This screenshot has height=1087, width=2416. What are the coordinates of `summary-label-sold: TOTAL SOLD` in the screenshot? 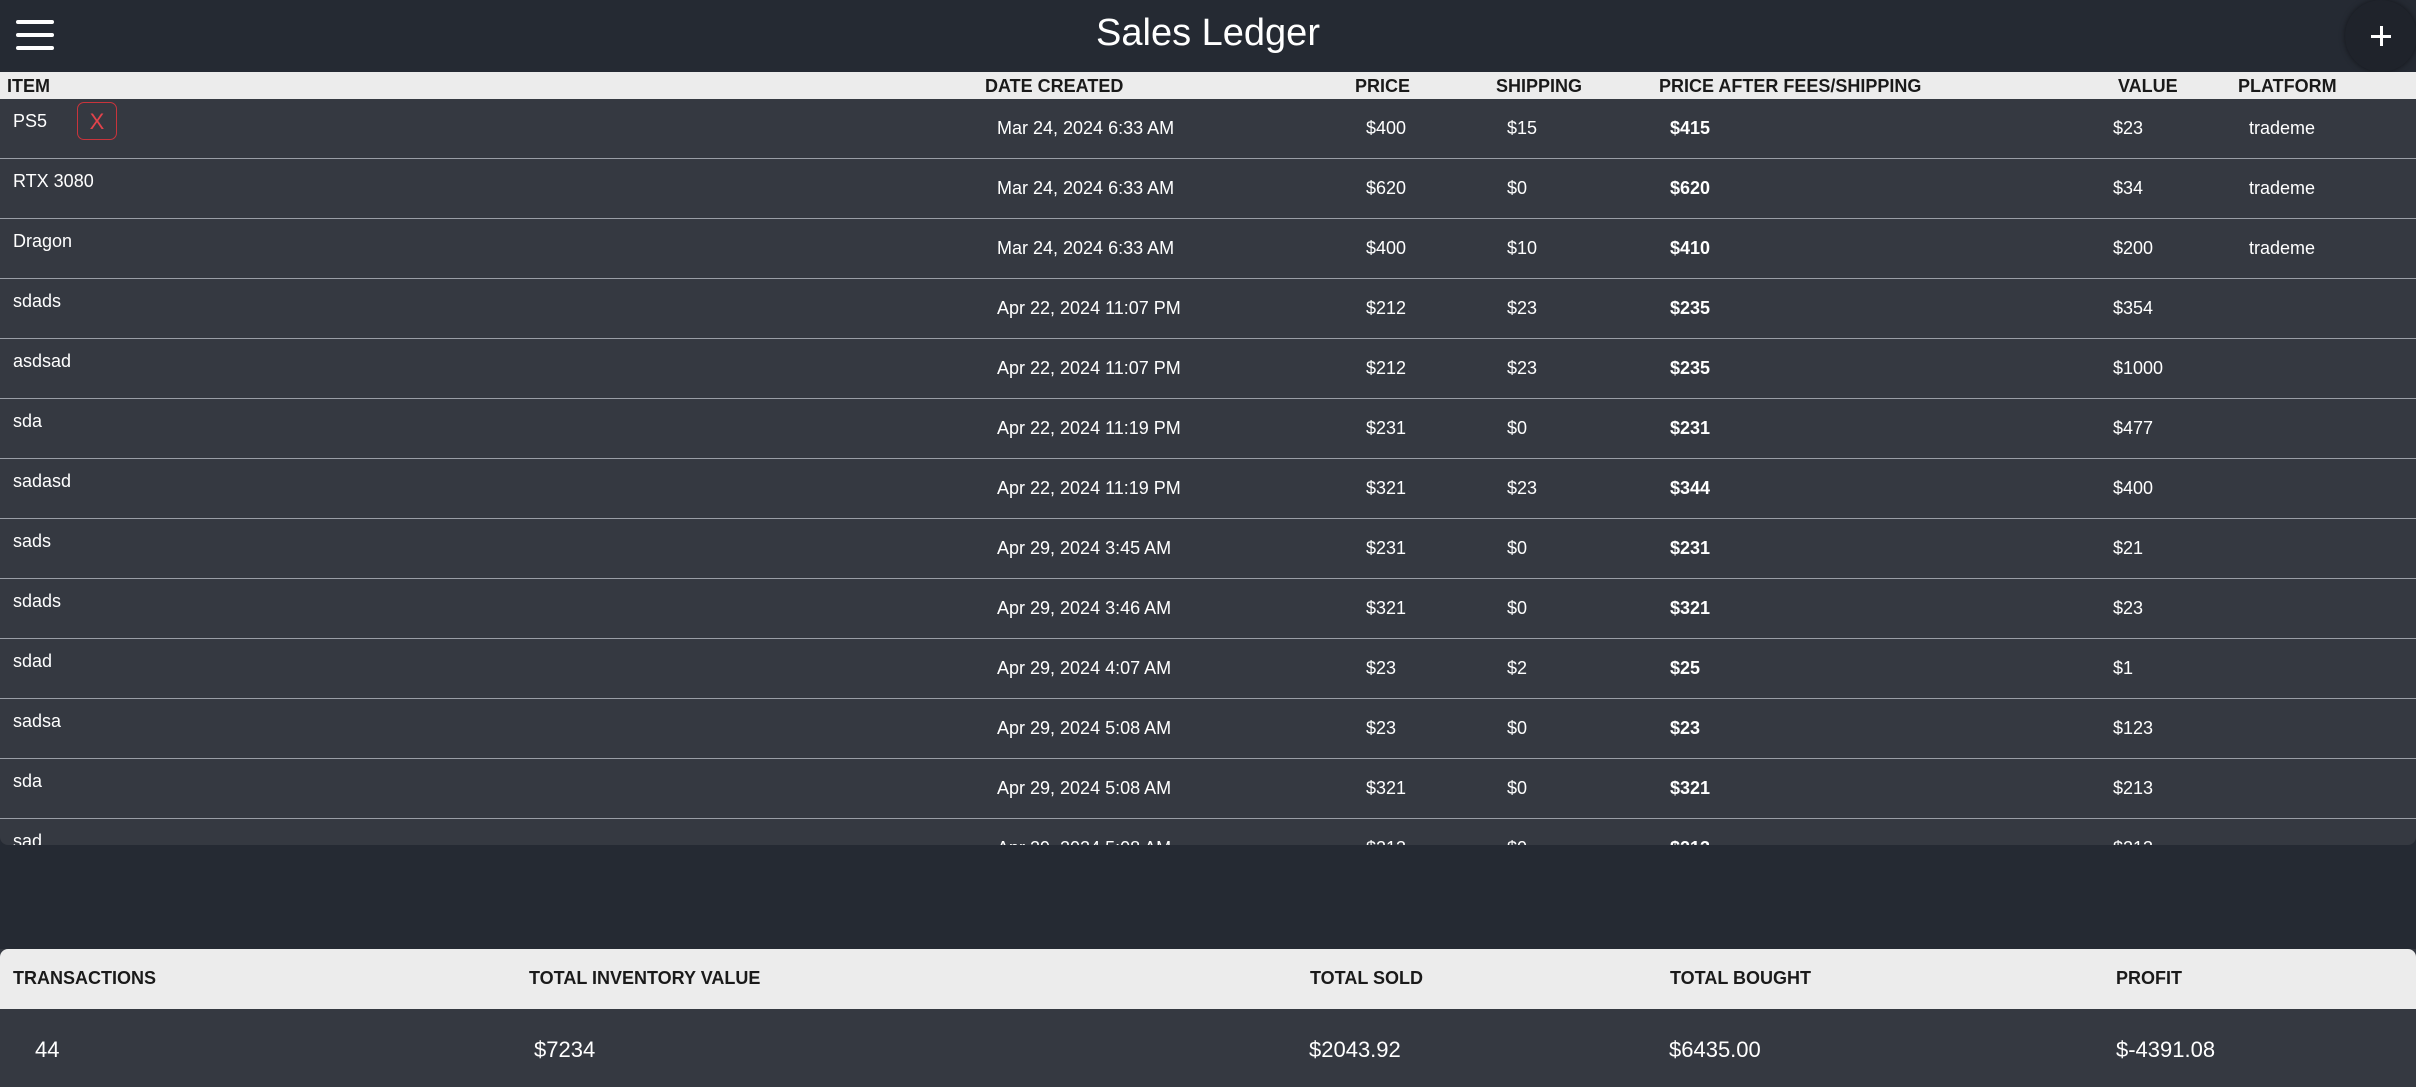 It's located at (1367, 978).